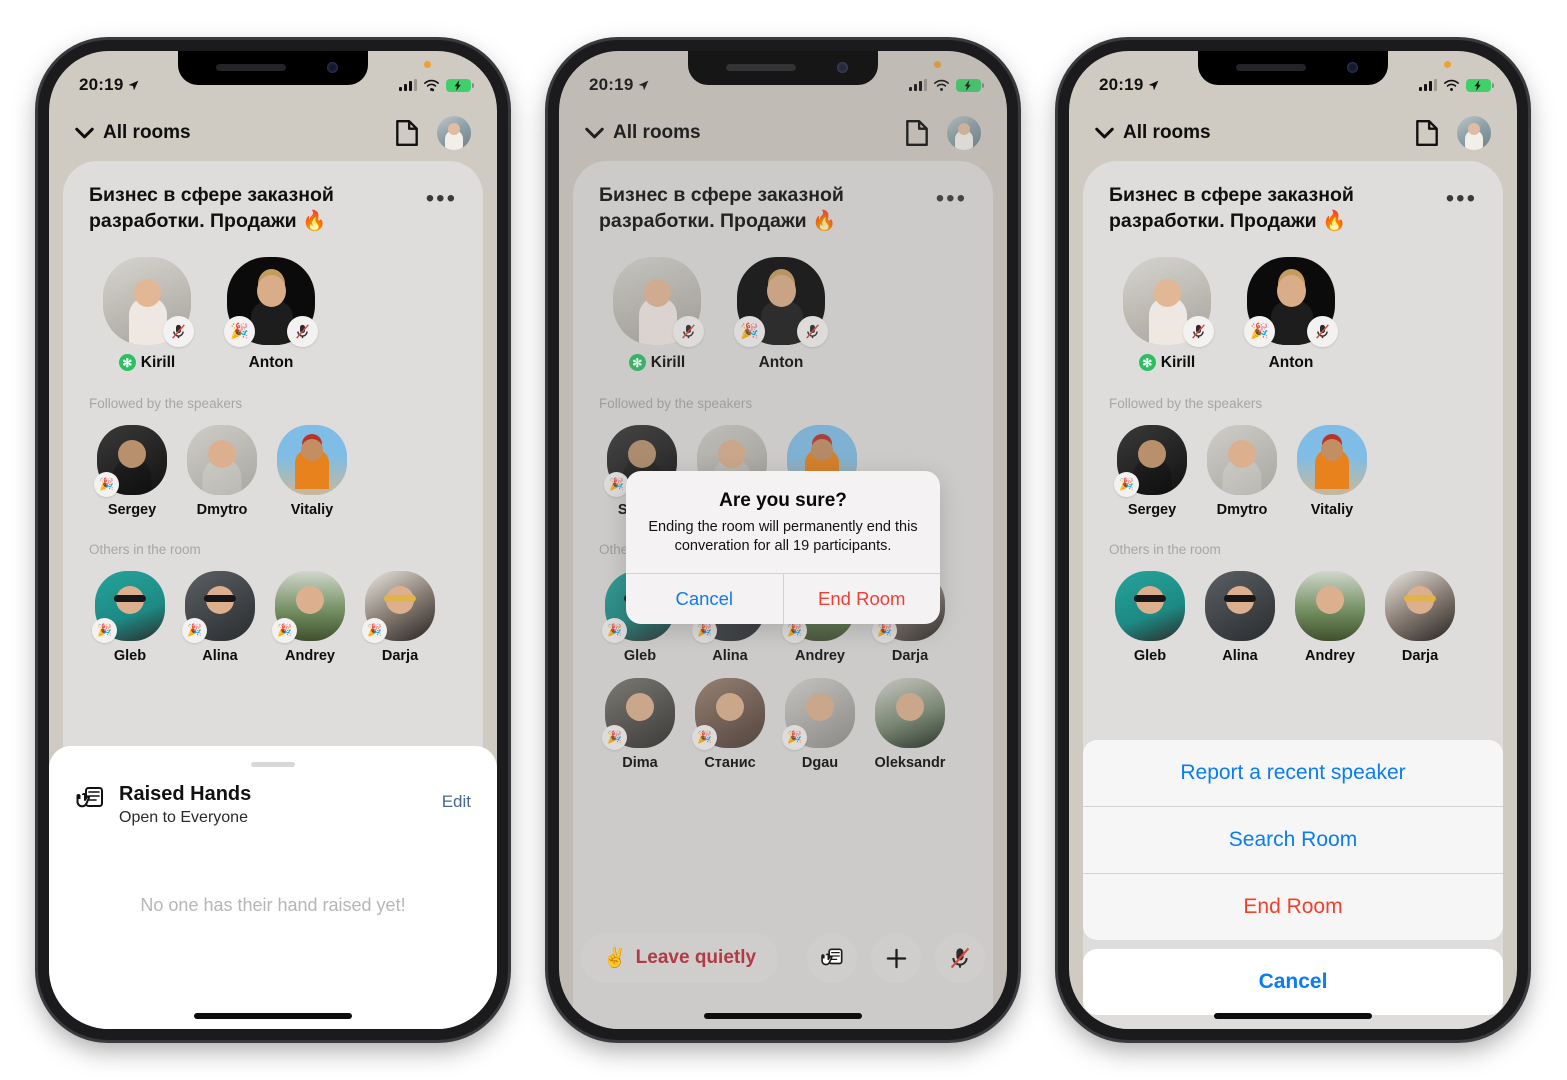 The image size is (1567, 1080). I want to click on raise-hand-button, so click(832, 958).